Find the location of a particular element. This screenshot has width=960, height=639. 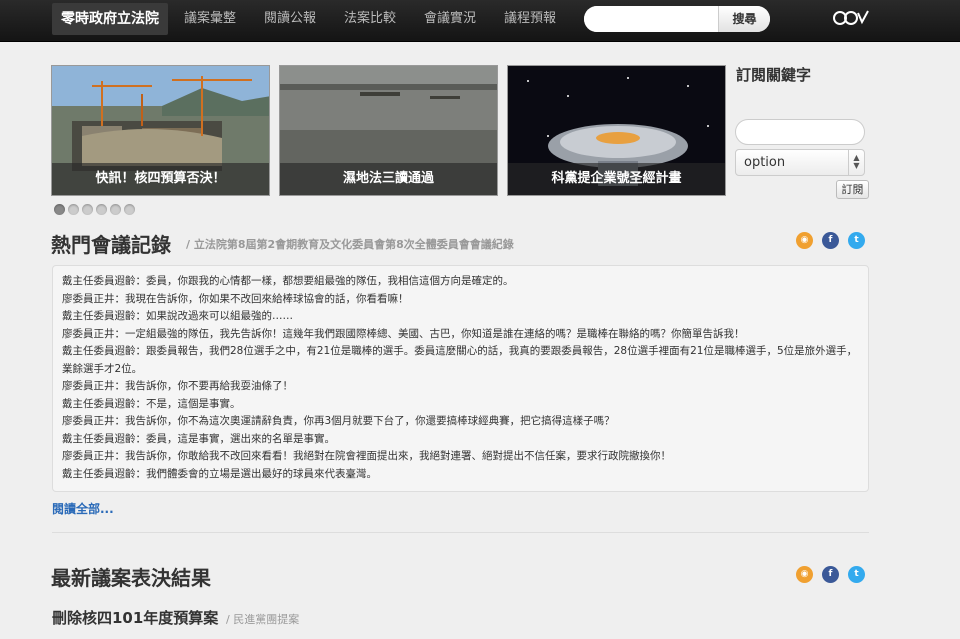

search-input is located at coordinates (651, 19).